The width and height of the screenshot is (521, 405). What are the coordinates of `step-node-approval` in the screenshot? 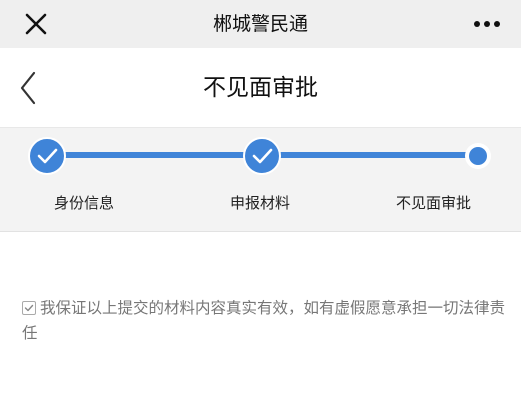 It's located at (478, 158).